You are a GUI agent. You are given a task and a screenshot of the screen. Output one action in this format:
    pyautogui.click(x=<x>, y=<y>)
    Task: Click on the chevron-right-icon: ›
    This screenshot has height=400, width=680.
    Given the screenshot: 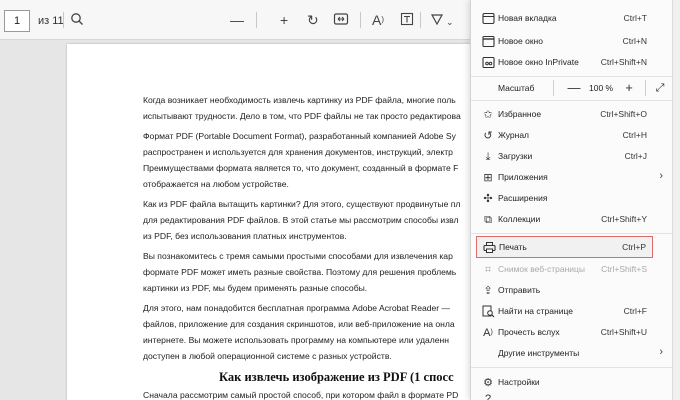 What is the action you would take?
    pyautogui.click(x=661, y=176)
    